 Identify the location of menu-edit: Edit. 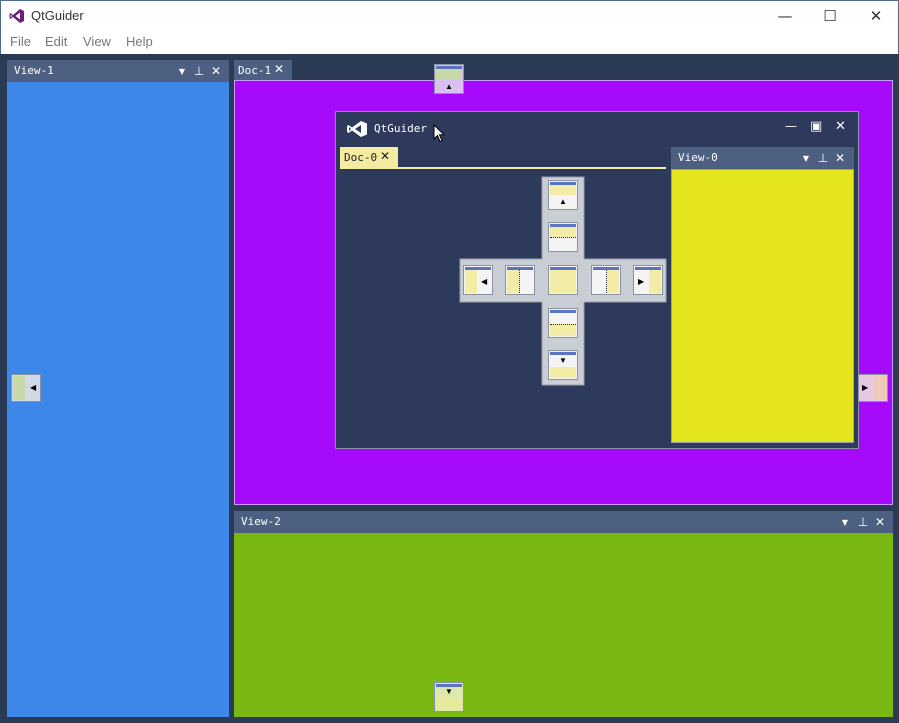
(56, 41).